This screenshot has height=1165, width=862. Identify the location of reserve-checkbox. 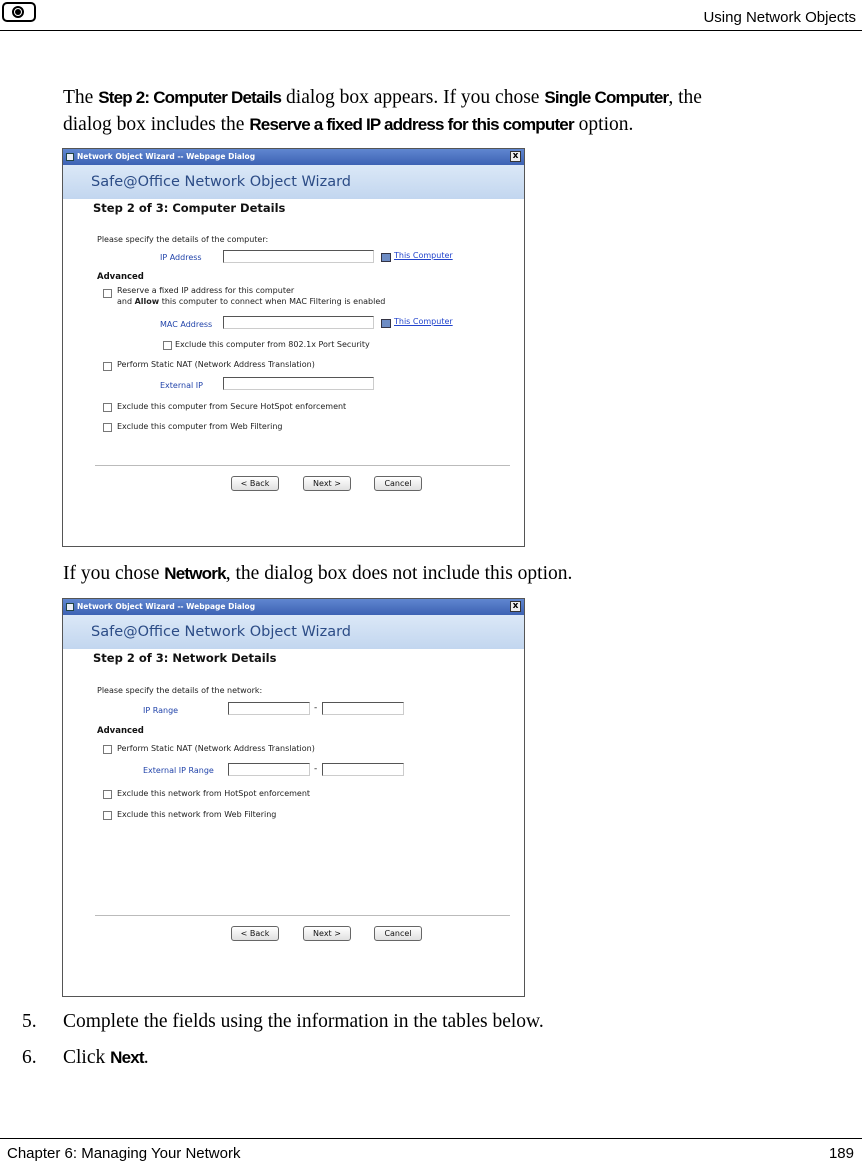
(107, 293).